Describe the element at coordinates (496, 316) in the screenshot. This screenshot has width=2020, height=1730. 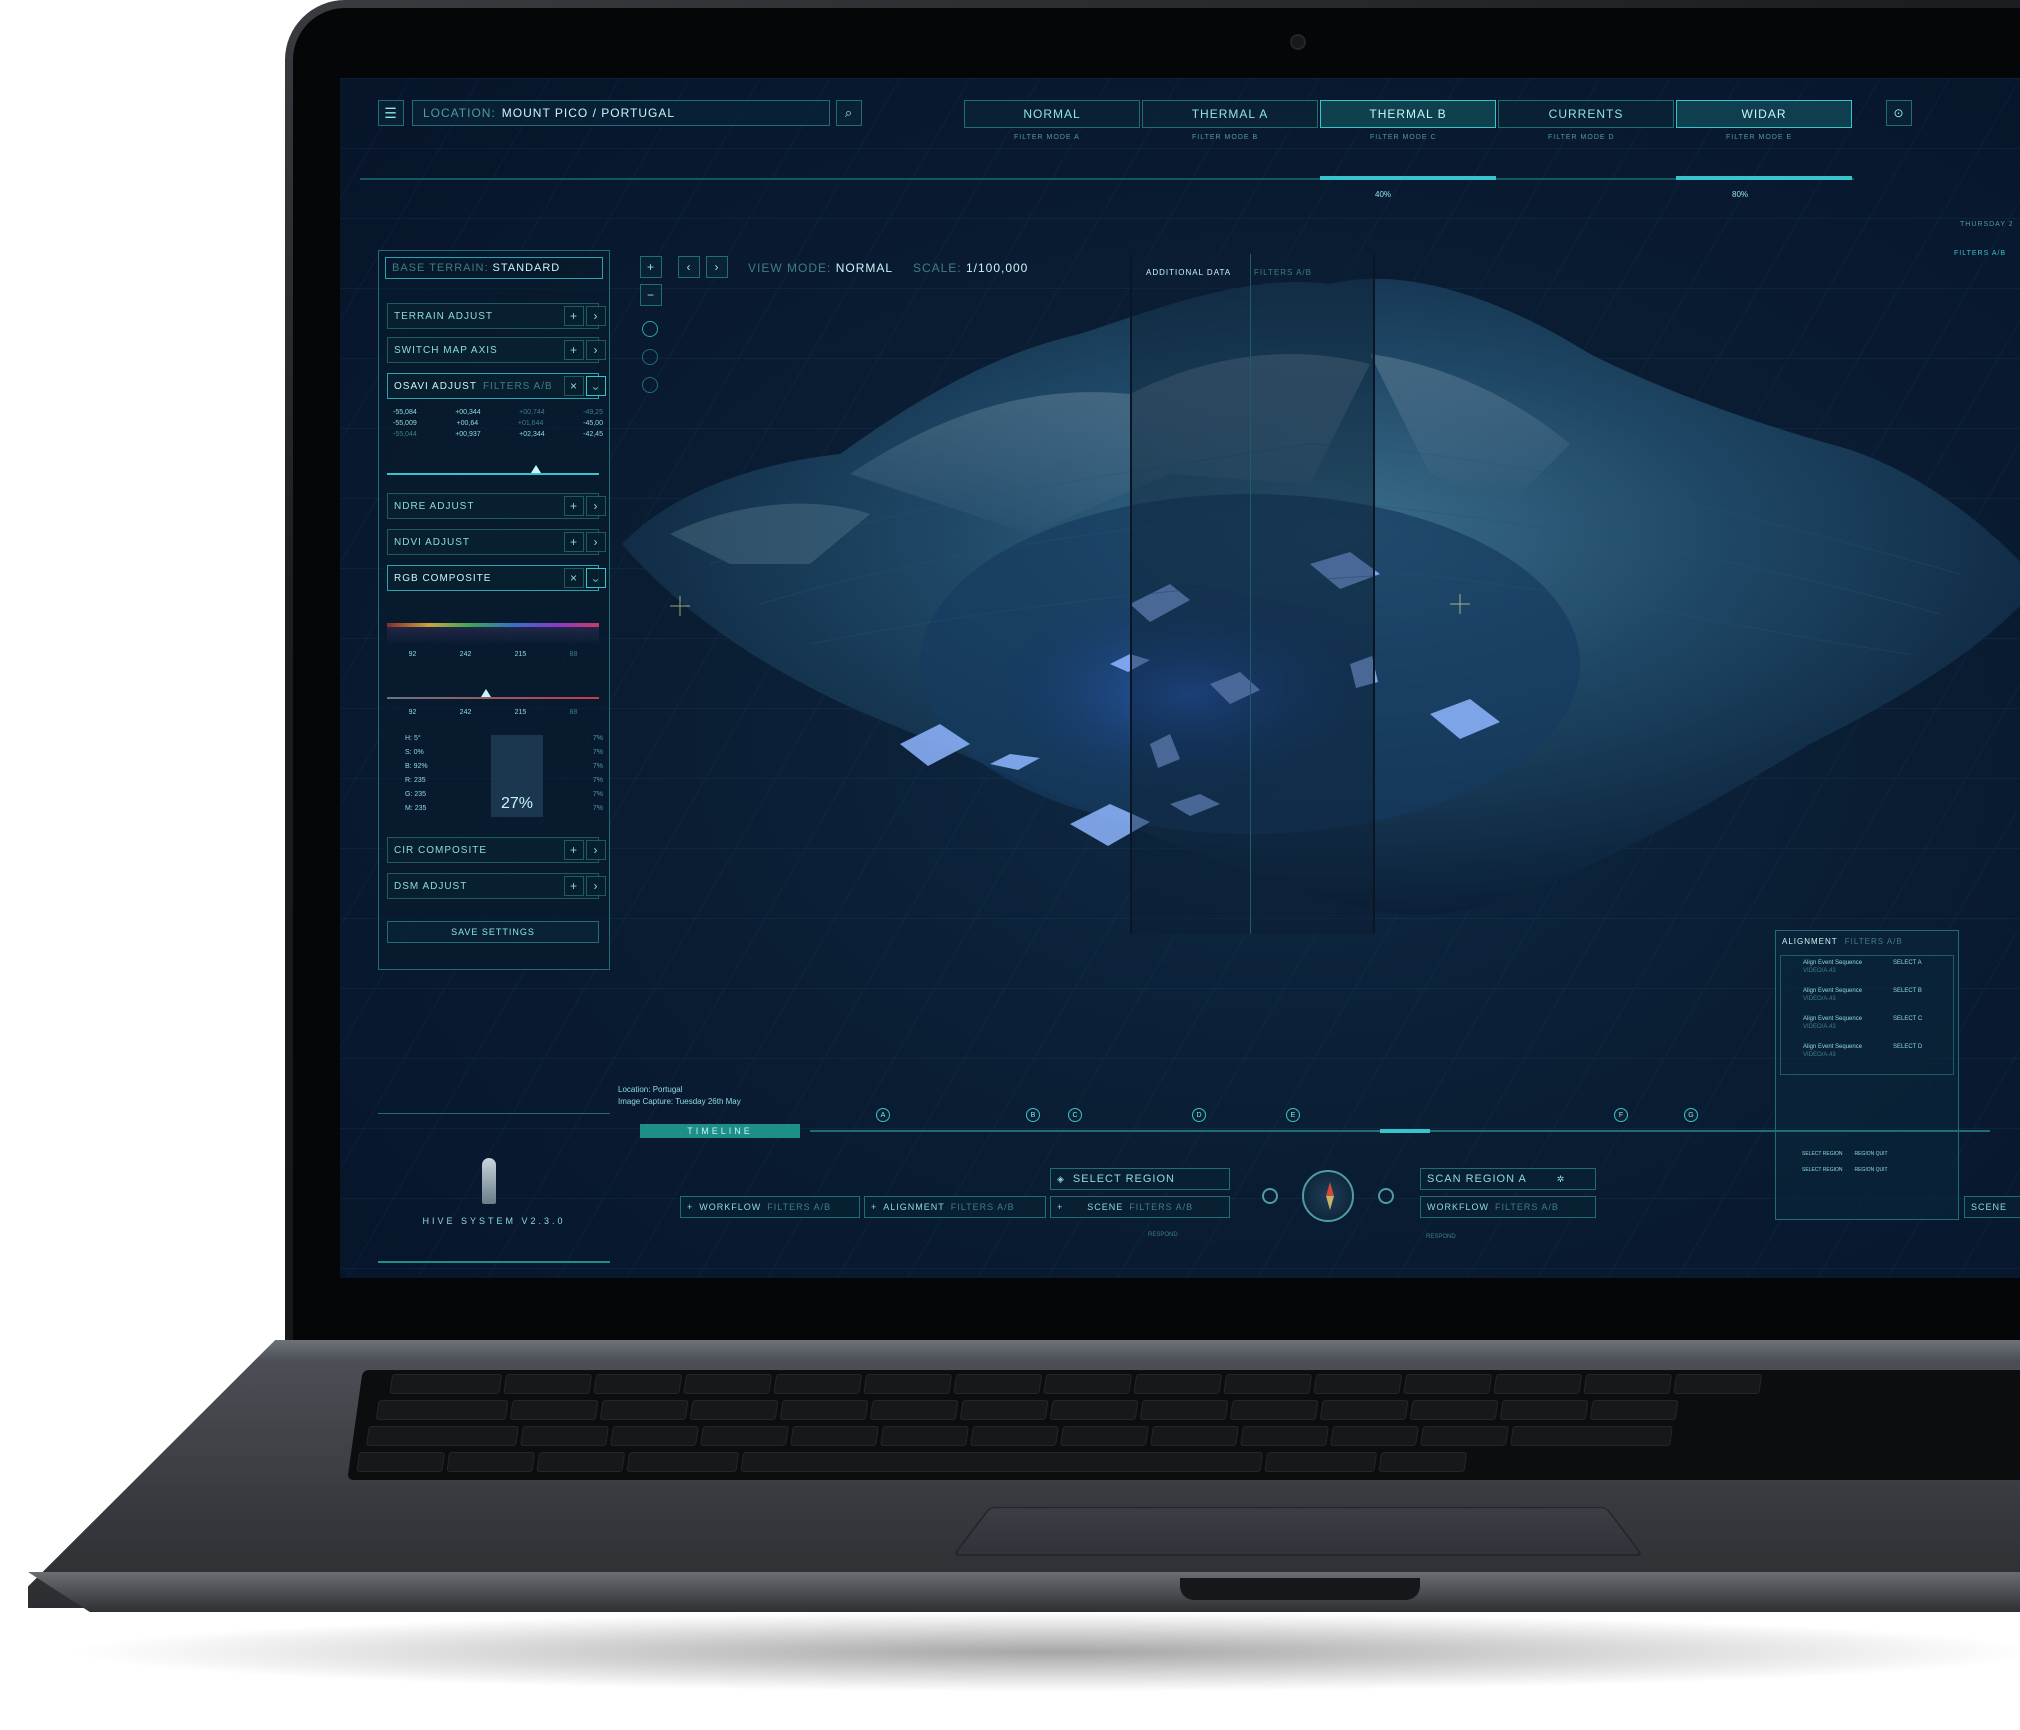
I see `terrain-adjust-row: TERRAIN ADJUST + ›` at that location.